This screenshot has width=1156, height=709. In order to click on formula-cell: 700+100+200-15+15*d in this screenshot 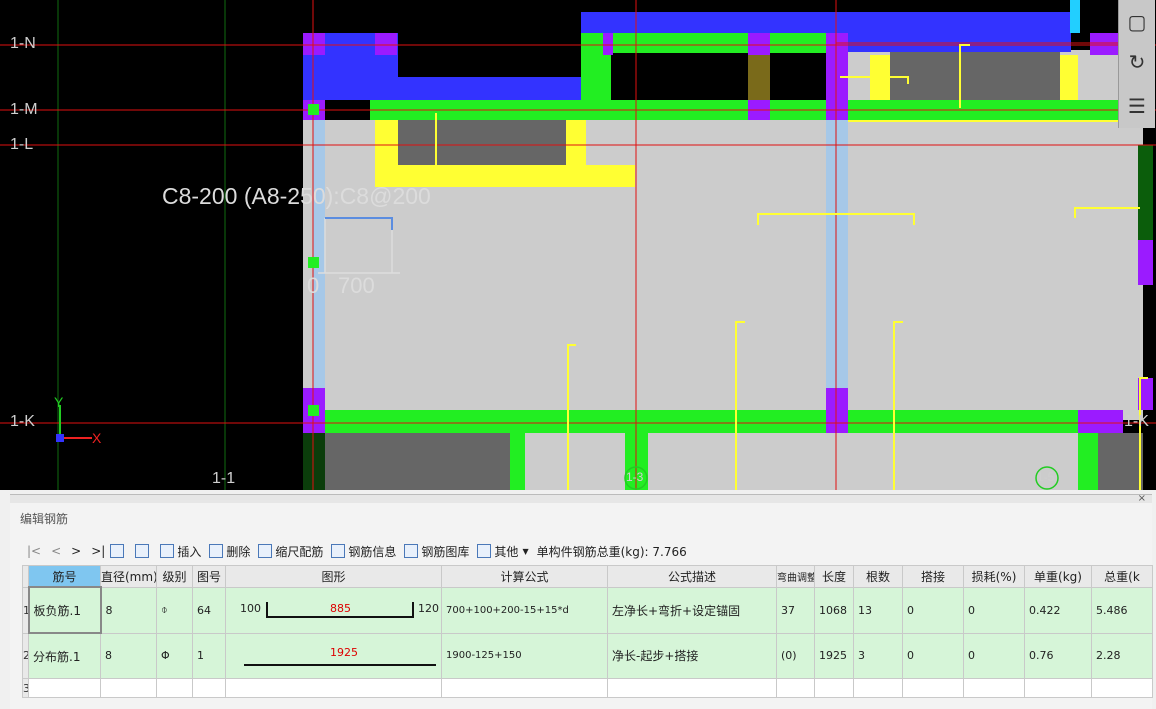, I will do `click(524, 610)`.